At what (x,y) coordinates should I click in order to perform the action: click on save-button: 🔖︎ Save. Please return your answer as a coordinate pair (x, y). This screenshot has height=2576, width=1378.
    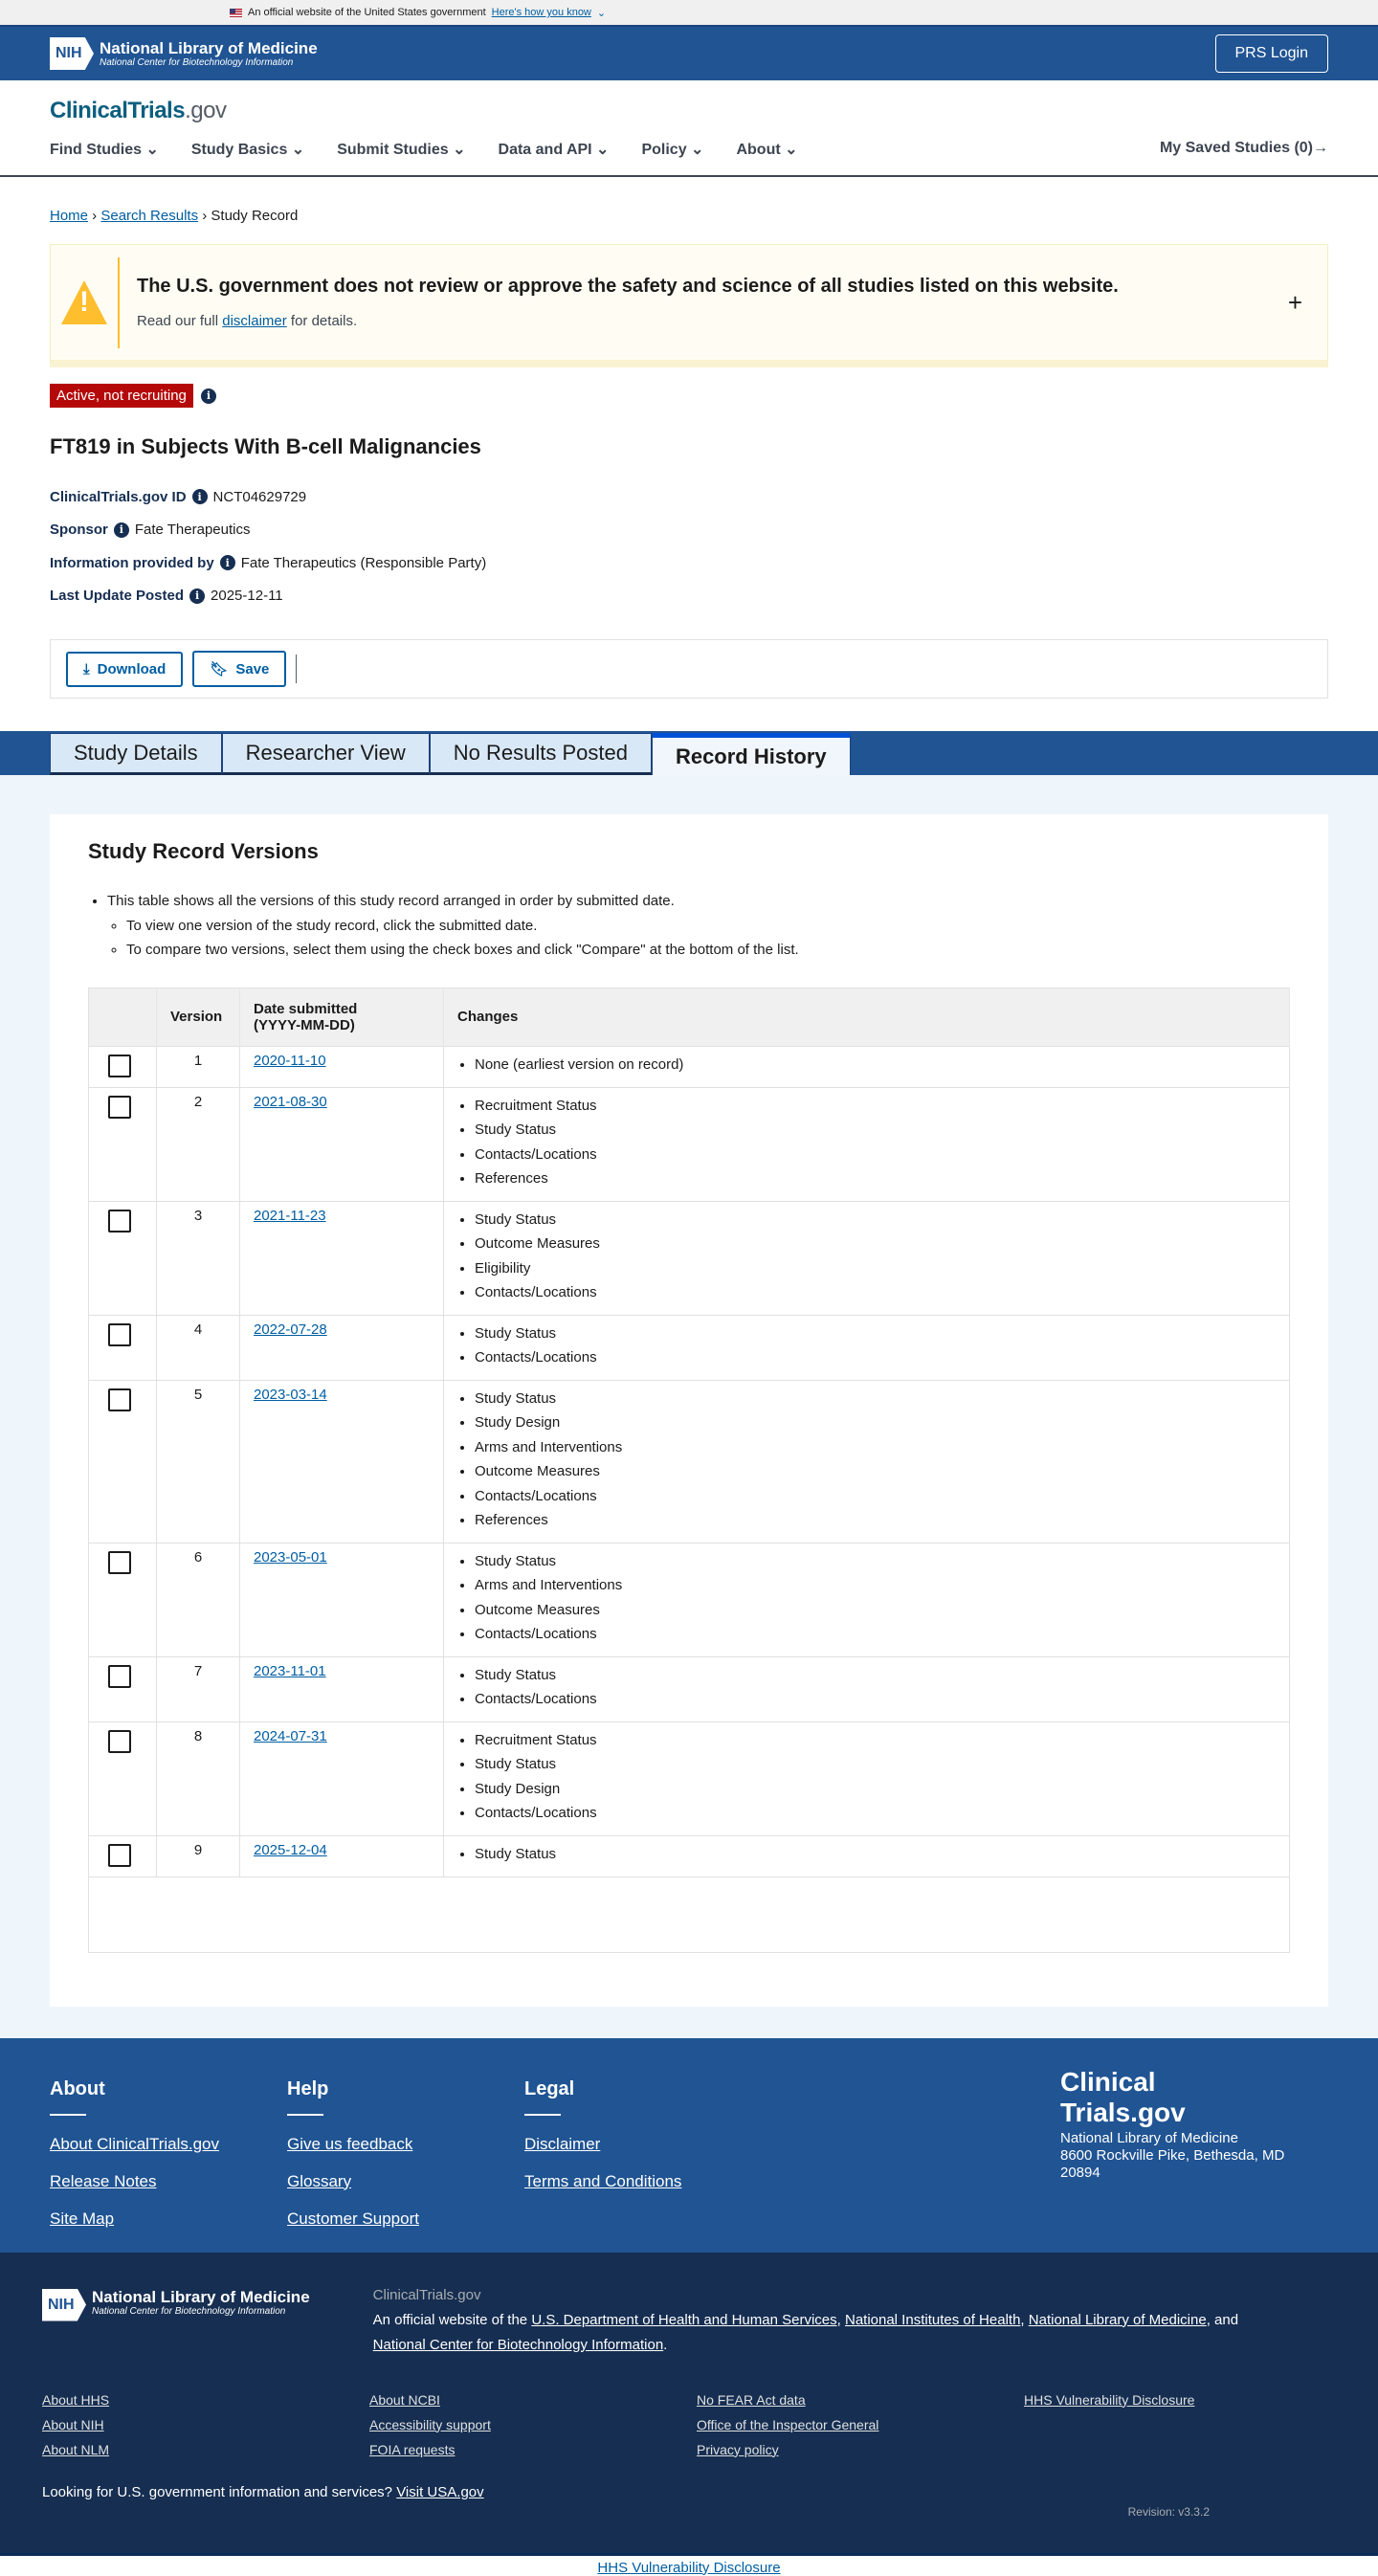
    Looking at the image, I should click on (240, 669).